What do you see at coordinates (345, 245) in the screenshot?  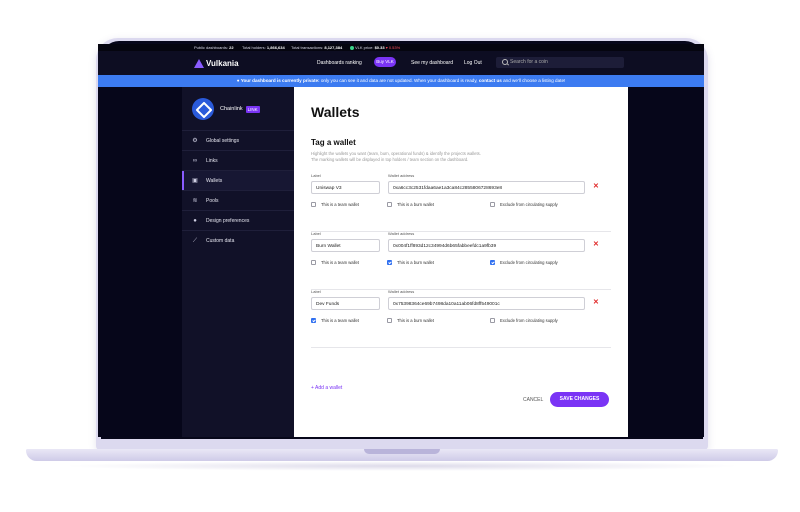 I see `wallet-label-input: Burn Wallet` at bounding box center [345, 245].